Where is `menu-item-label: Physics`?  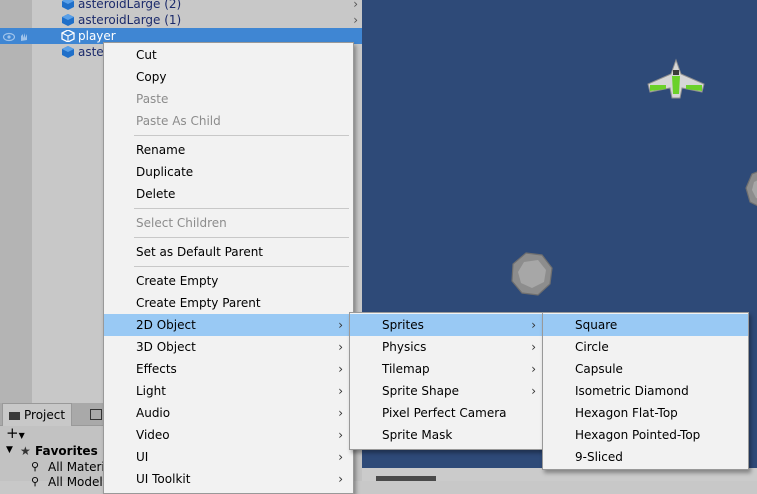
menu-item-label: Physics is located at coordinates (404, 347).